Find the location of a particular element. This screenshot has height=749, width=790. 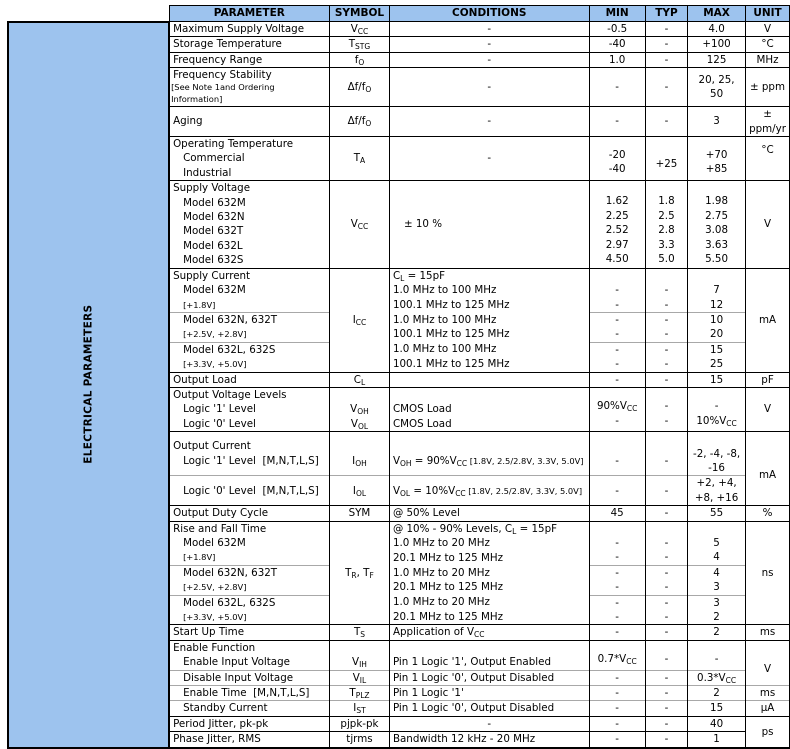

model-label: Model 632N is located at coordinates (214, 217).